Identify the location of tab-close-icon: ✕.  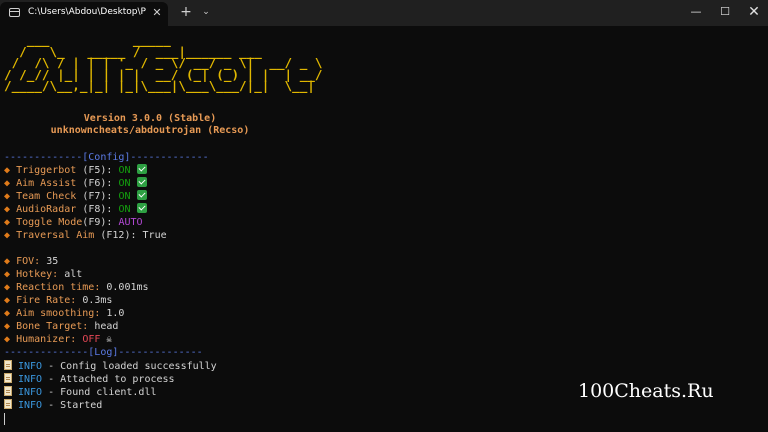
(157, 13).